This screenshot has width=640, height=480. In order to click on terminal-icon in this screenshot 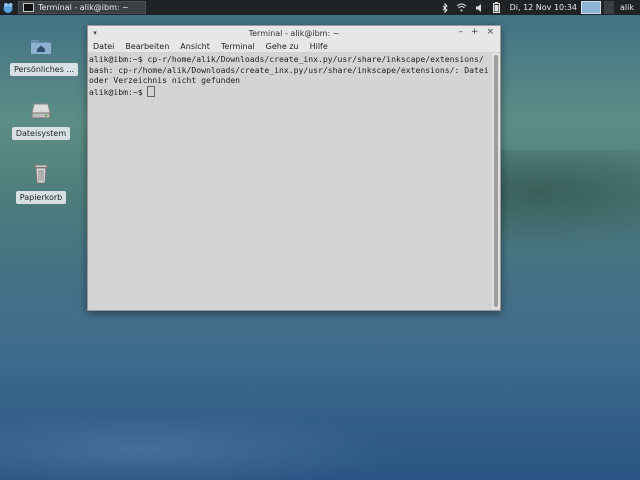, I will do `click(28, 7)`.